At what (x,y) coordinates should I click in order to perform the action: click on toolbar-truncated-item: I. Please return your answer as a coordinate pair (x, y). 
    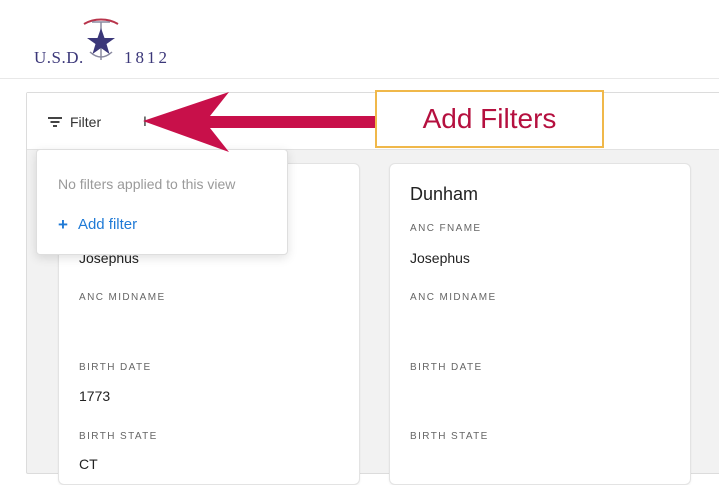
    Looking at the image, I should click on (145, 121).